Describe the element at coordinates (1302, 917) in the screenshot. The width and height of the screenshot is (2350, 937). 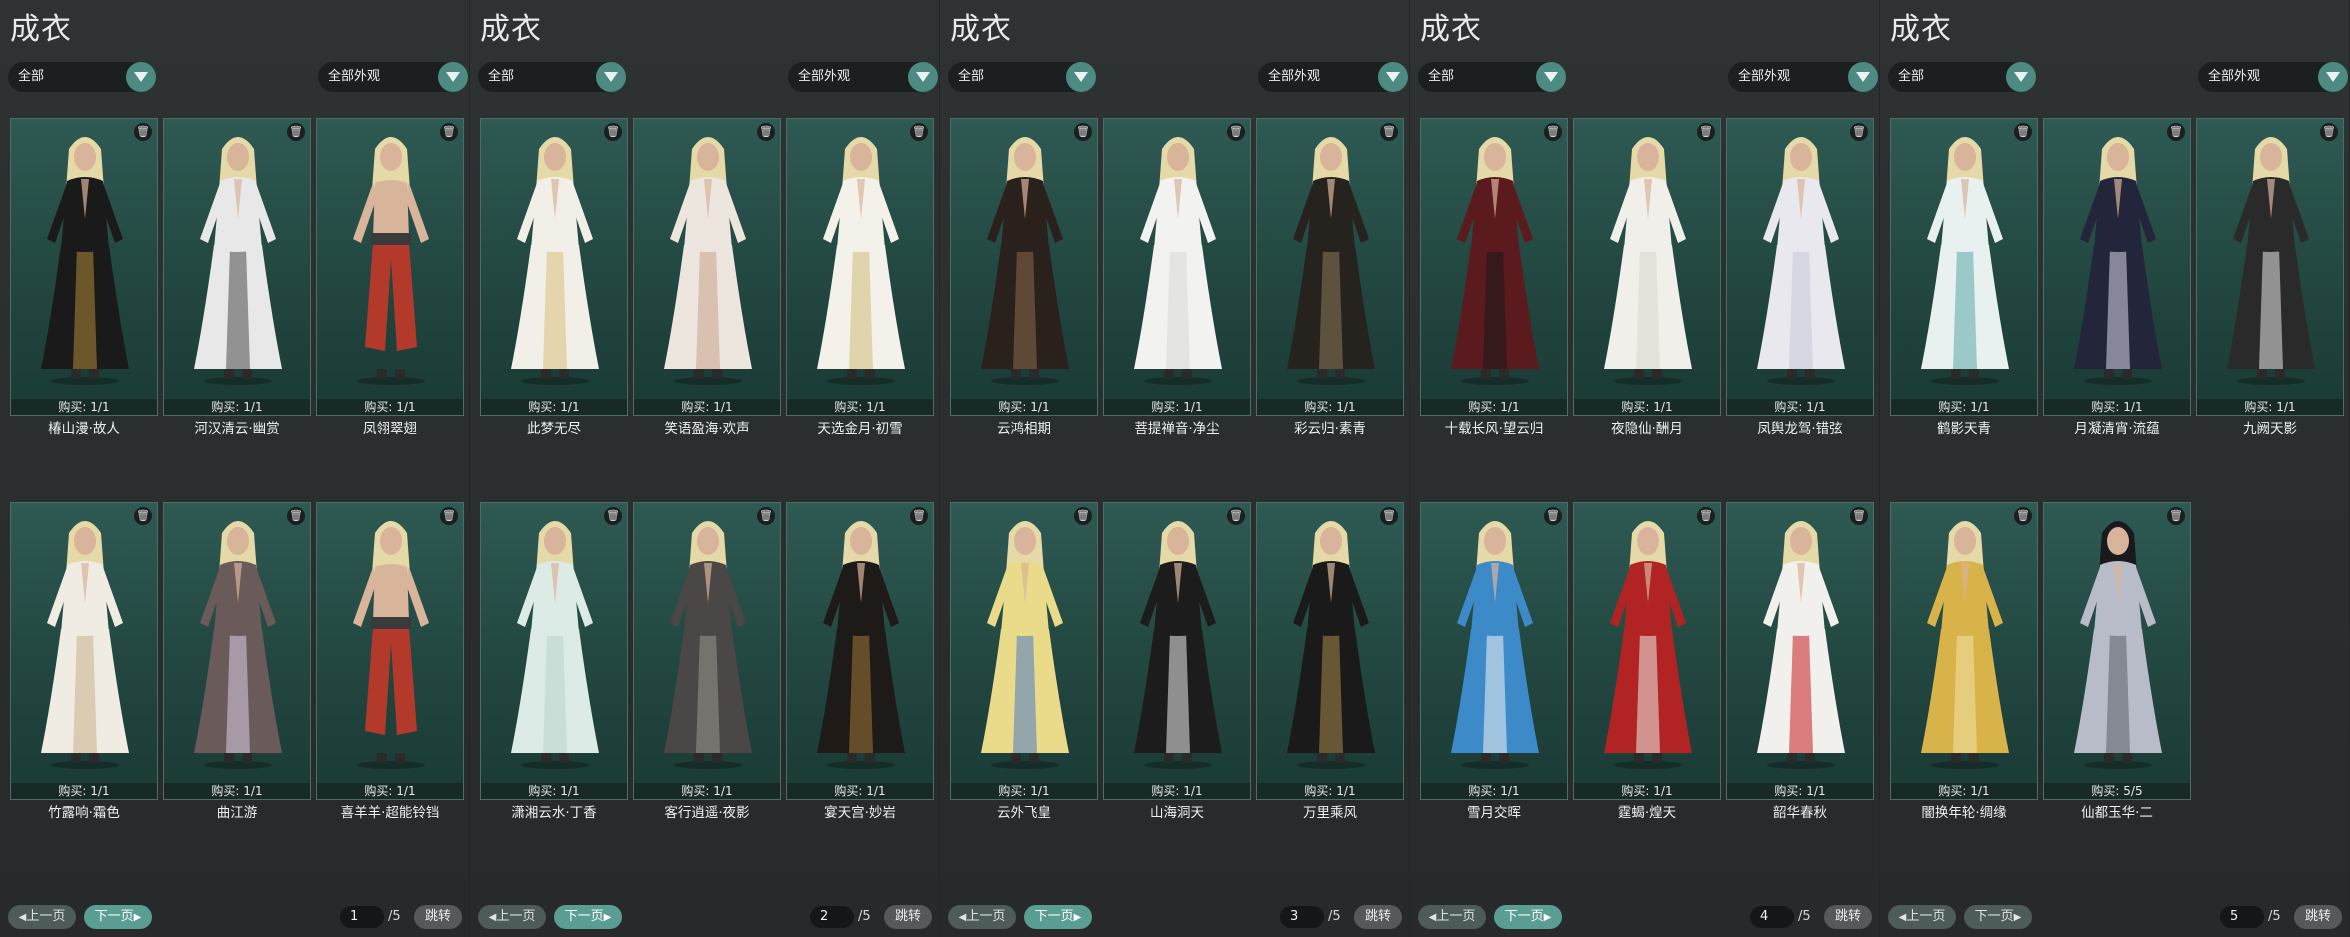
I see `page-number-input: 3` at that location.